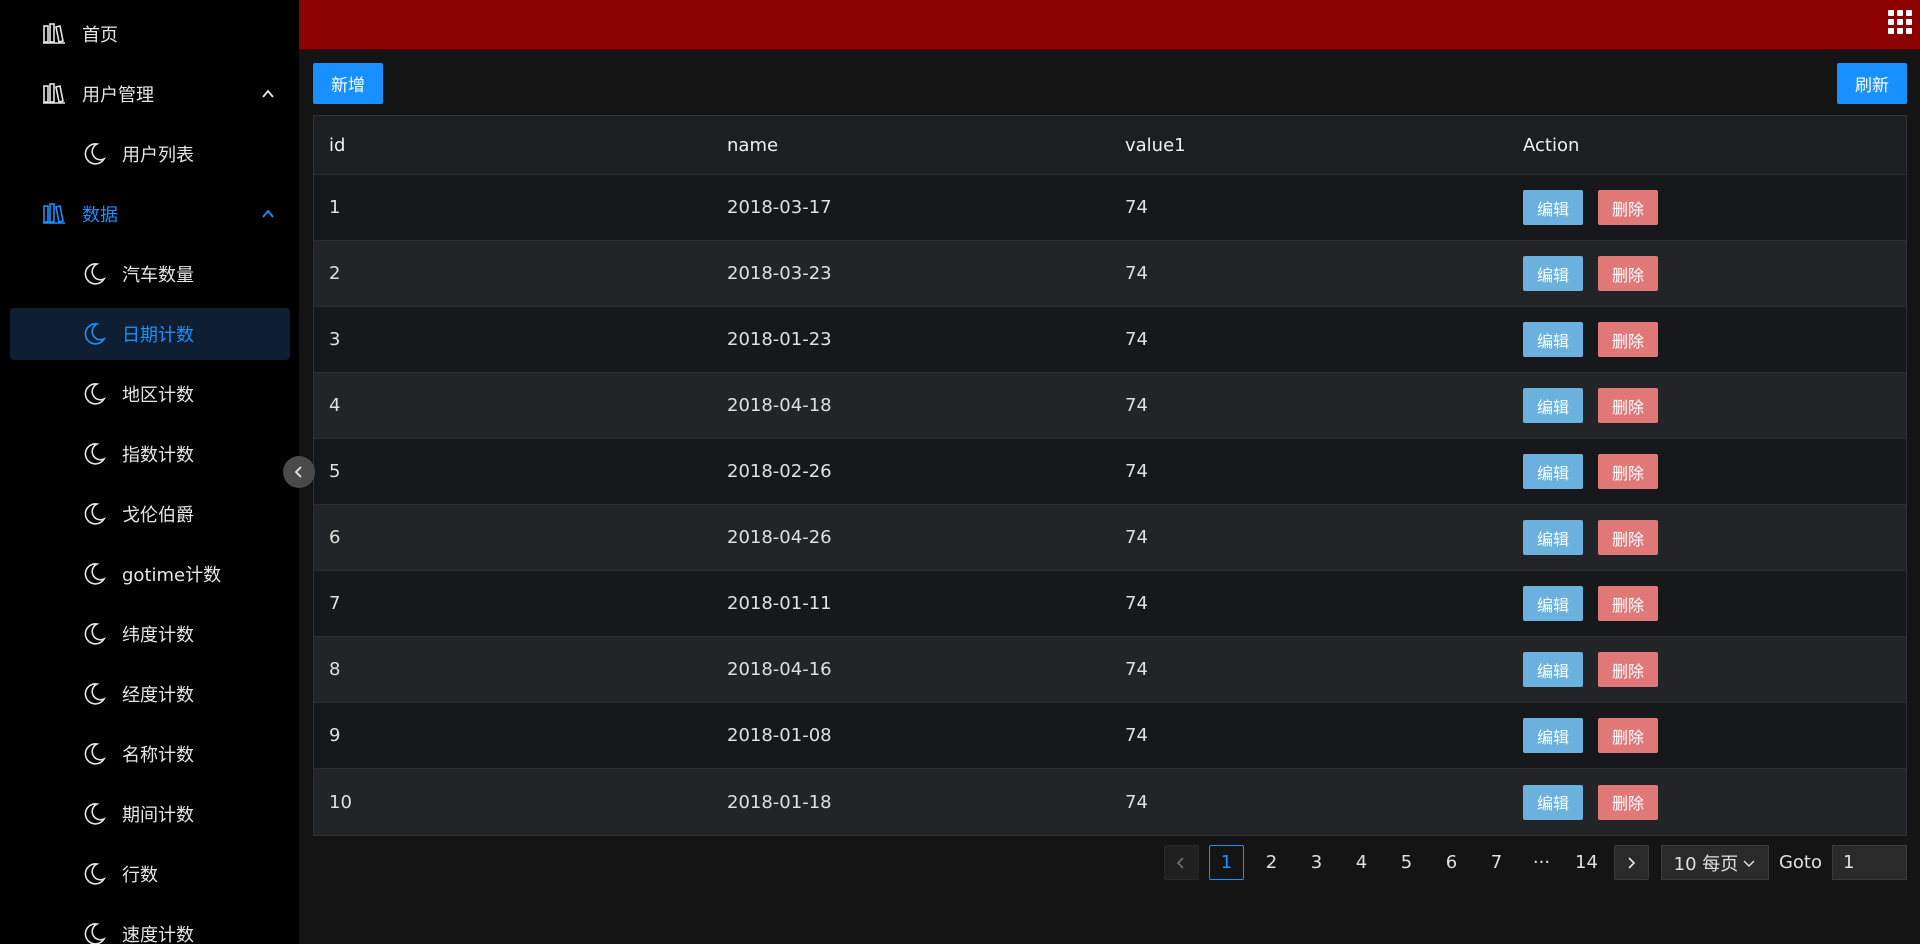  Describe the element at coordinates (335, 273) in the screenshot. I see `cell-id: 2` at that location.